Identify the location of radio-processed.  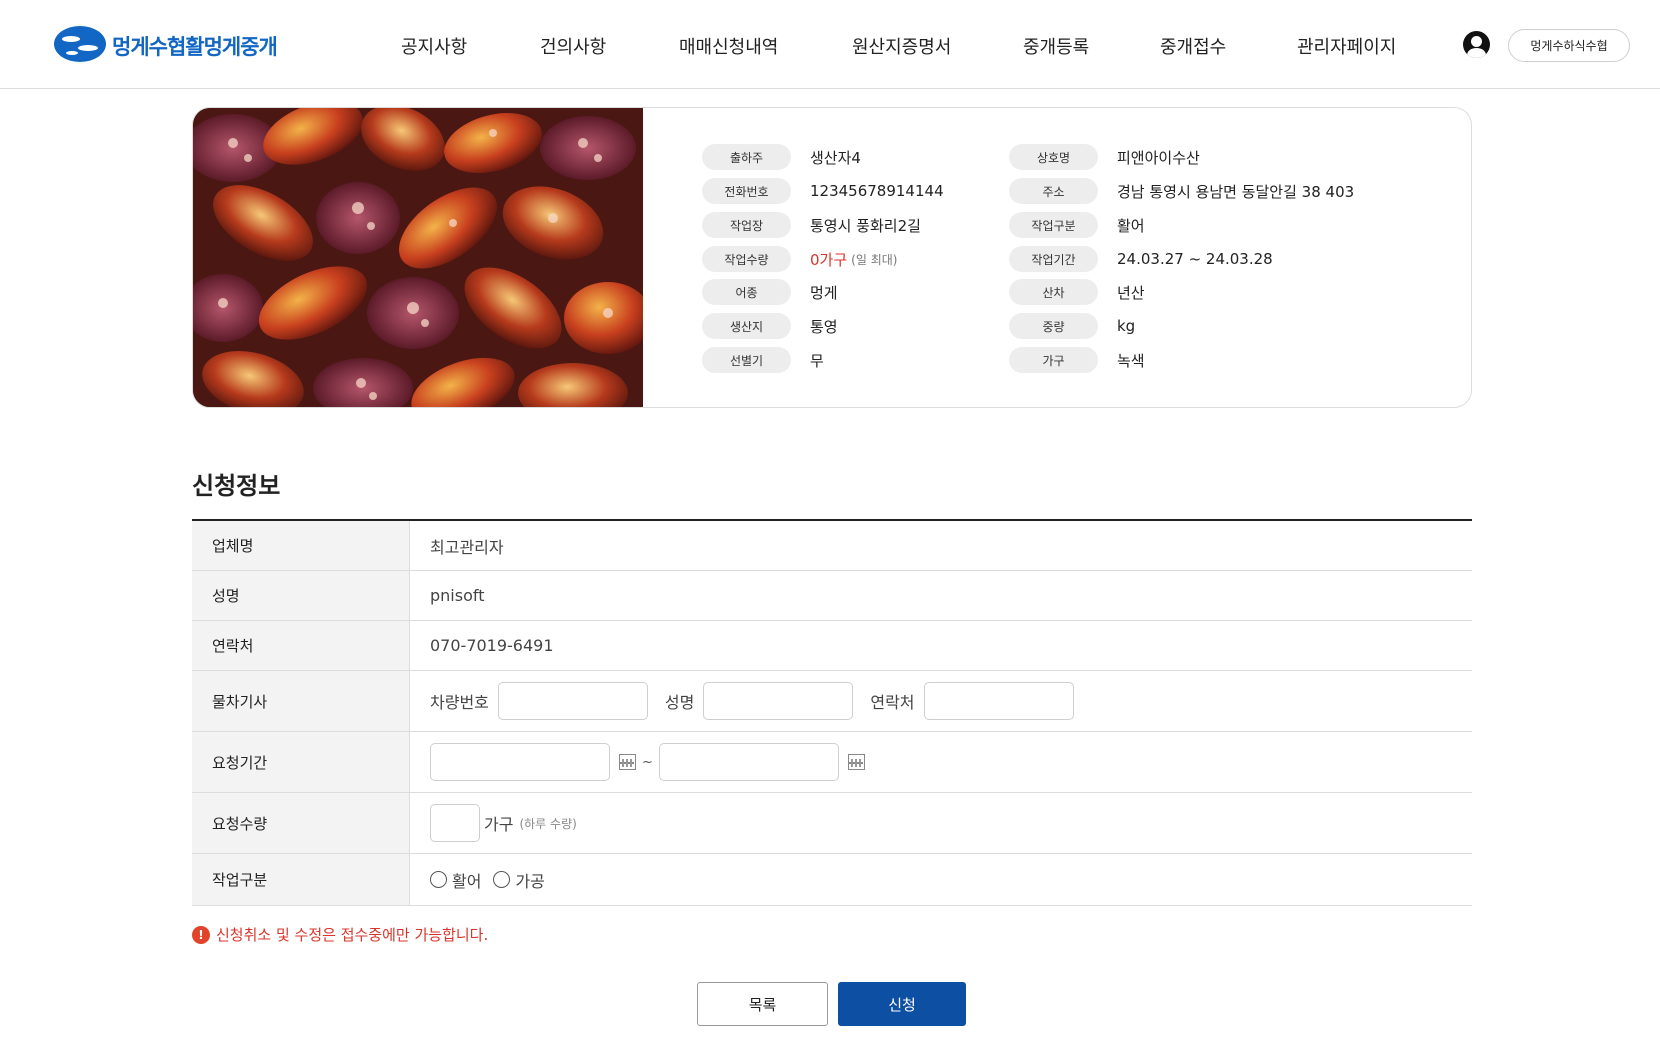
(502, 879).